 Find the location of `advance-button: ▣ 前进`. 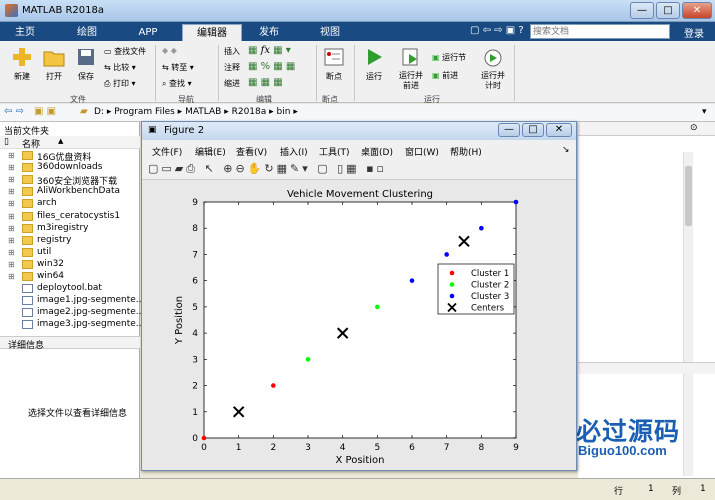

advance-button: ▣ 前进 is located at coordinates (445, 75).